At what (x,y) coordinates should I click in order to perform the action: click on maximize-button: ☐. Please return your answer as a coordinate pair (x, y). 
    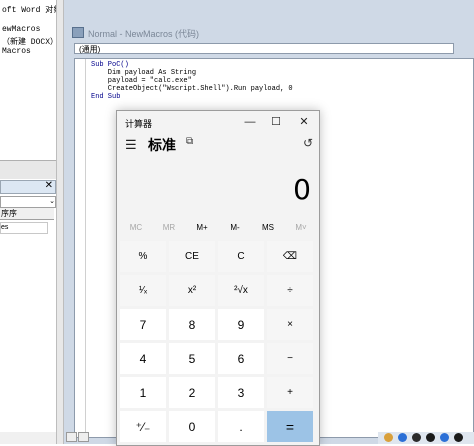
    Looking at the image, I should click on (276, 122).